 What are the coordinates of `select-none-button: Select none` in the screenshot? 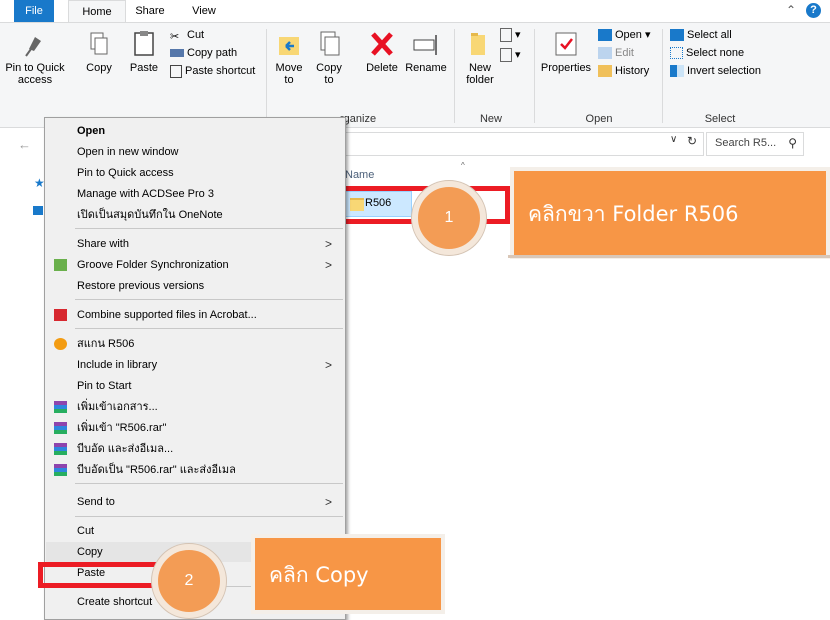 It's located at (707, 53).